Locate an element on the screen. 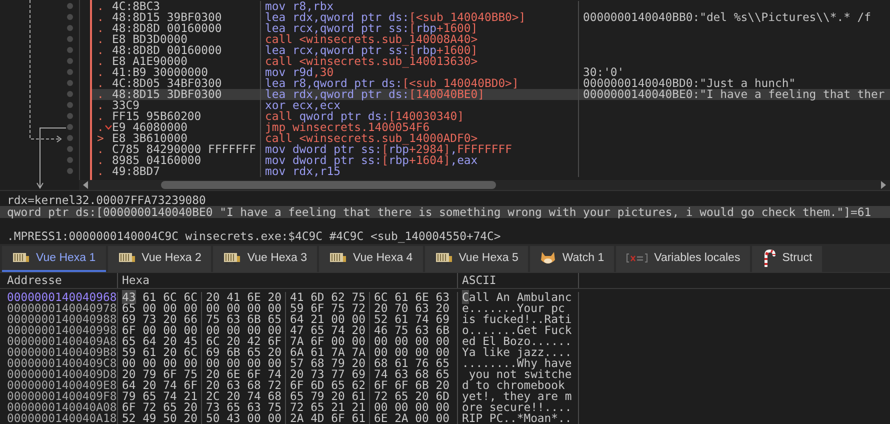 The height and width of the screenshot is (424, 890). instruction-row: . 41:B9 30000000 mov r9d,30 30:'0' is located at coordinates (491, 72).